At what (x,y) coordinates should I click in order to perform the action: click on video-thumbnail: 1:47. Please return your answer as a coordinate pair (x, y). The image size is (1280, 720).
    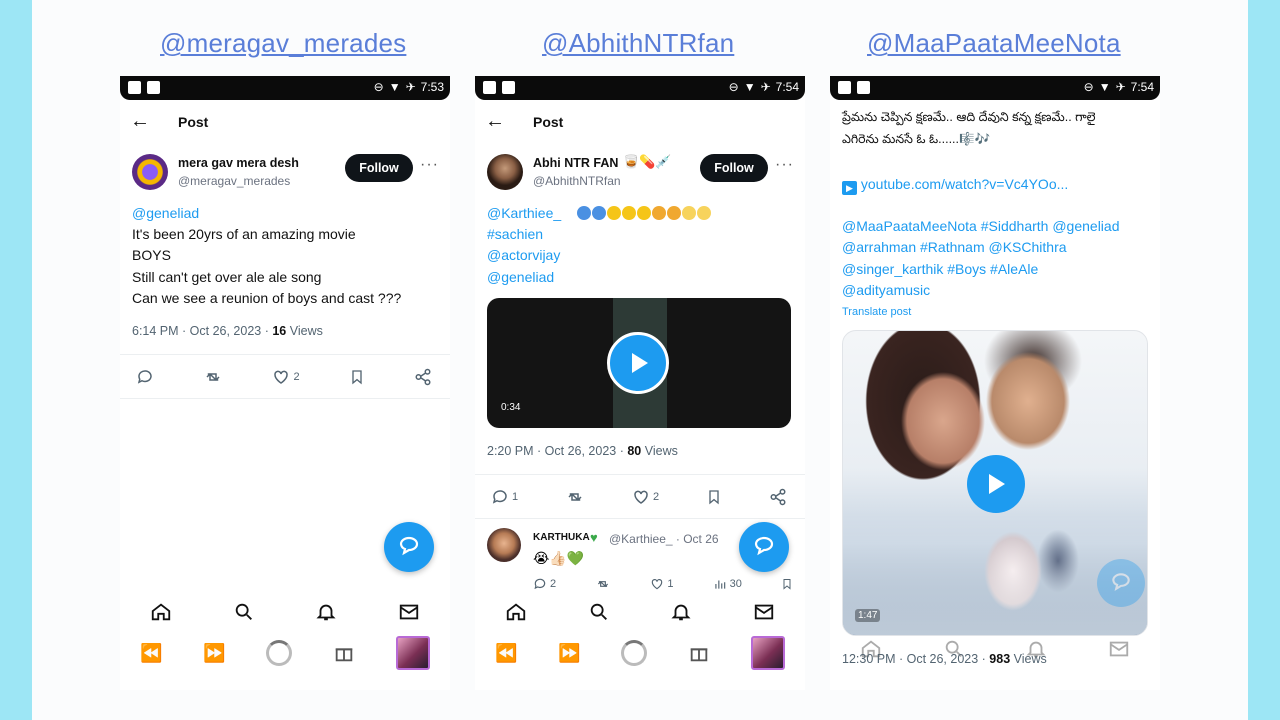
    Looking at the image, I should click on (995, 483).